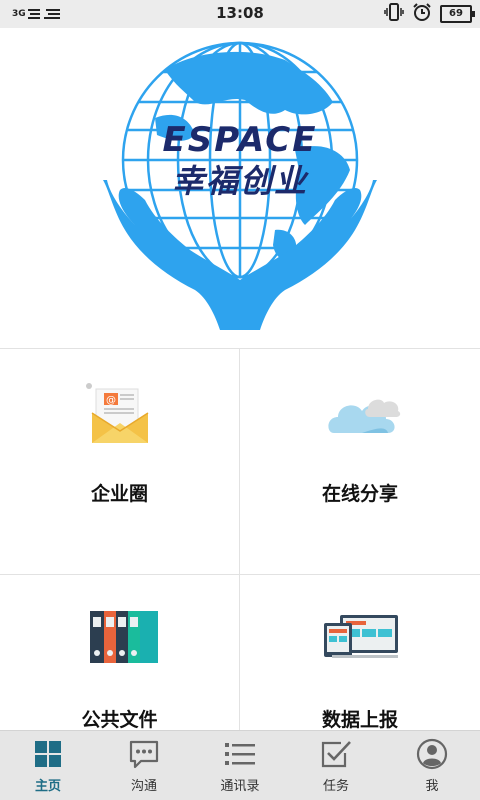 The image size is (480, 800). What do you see at coordinates (144, 765) in the screenshot?
I see `nav-chat: 沟通` at bounding box center [144, 765].